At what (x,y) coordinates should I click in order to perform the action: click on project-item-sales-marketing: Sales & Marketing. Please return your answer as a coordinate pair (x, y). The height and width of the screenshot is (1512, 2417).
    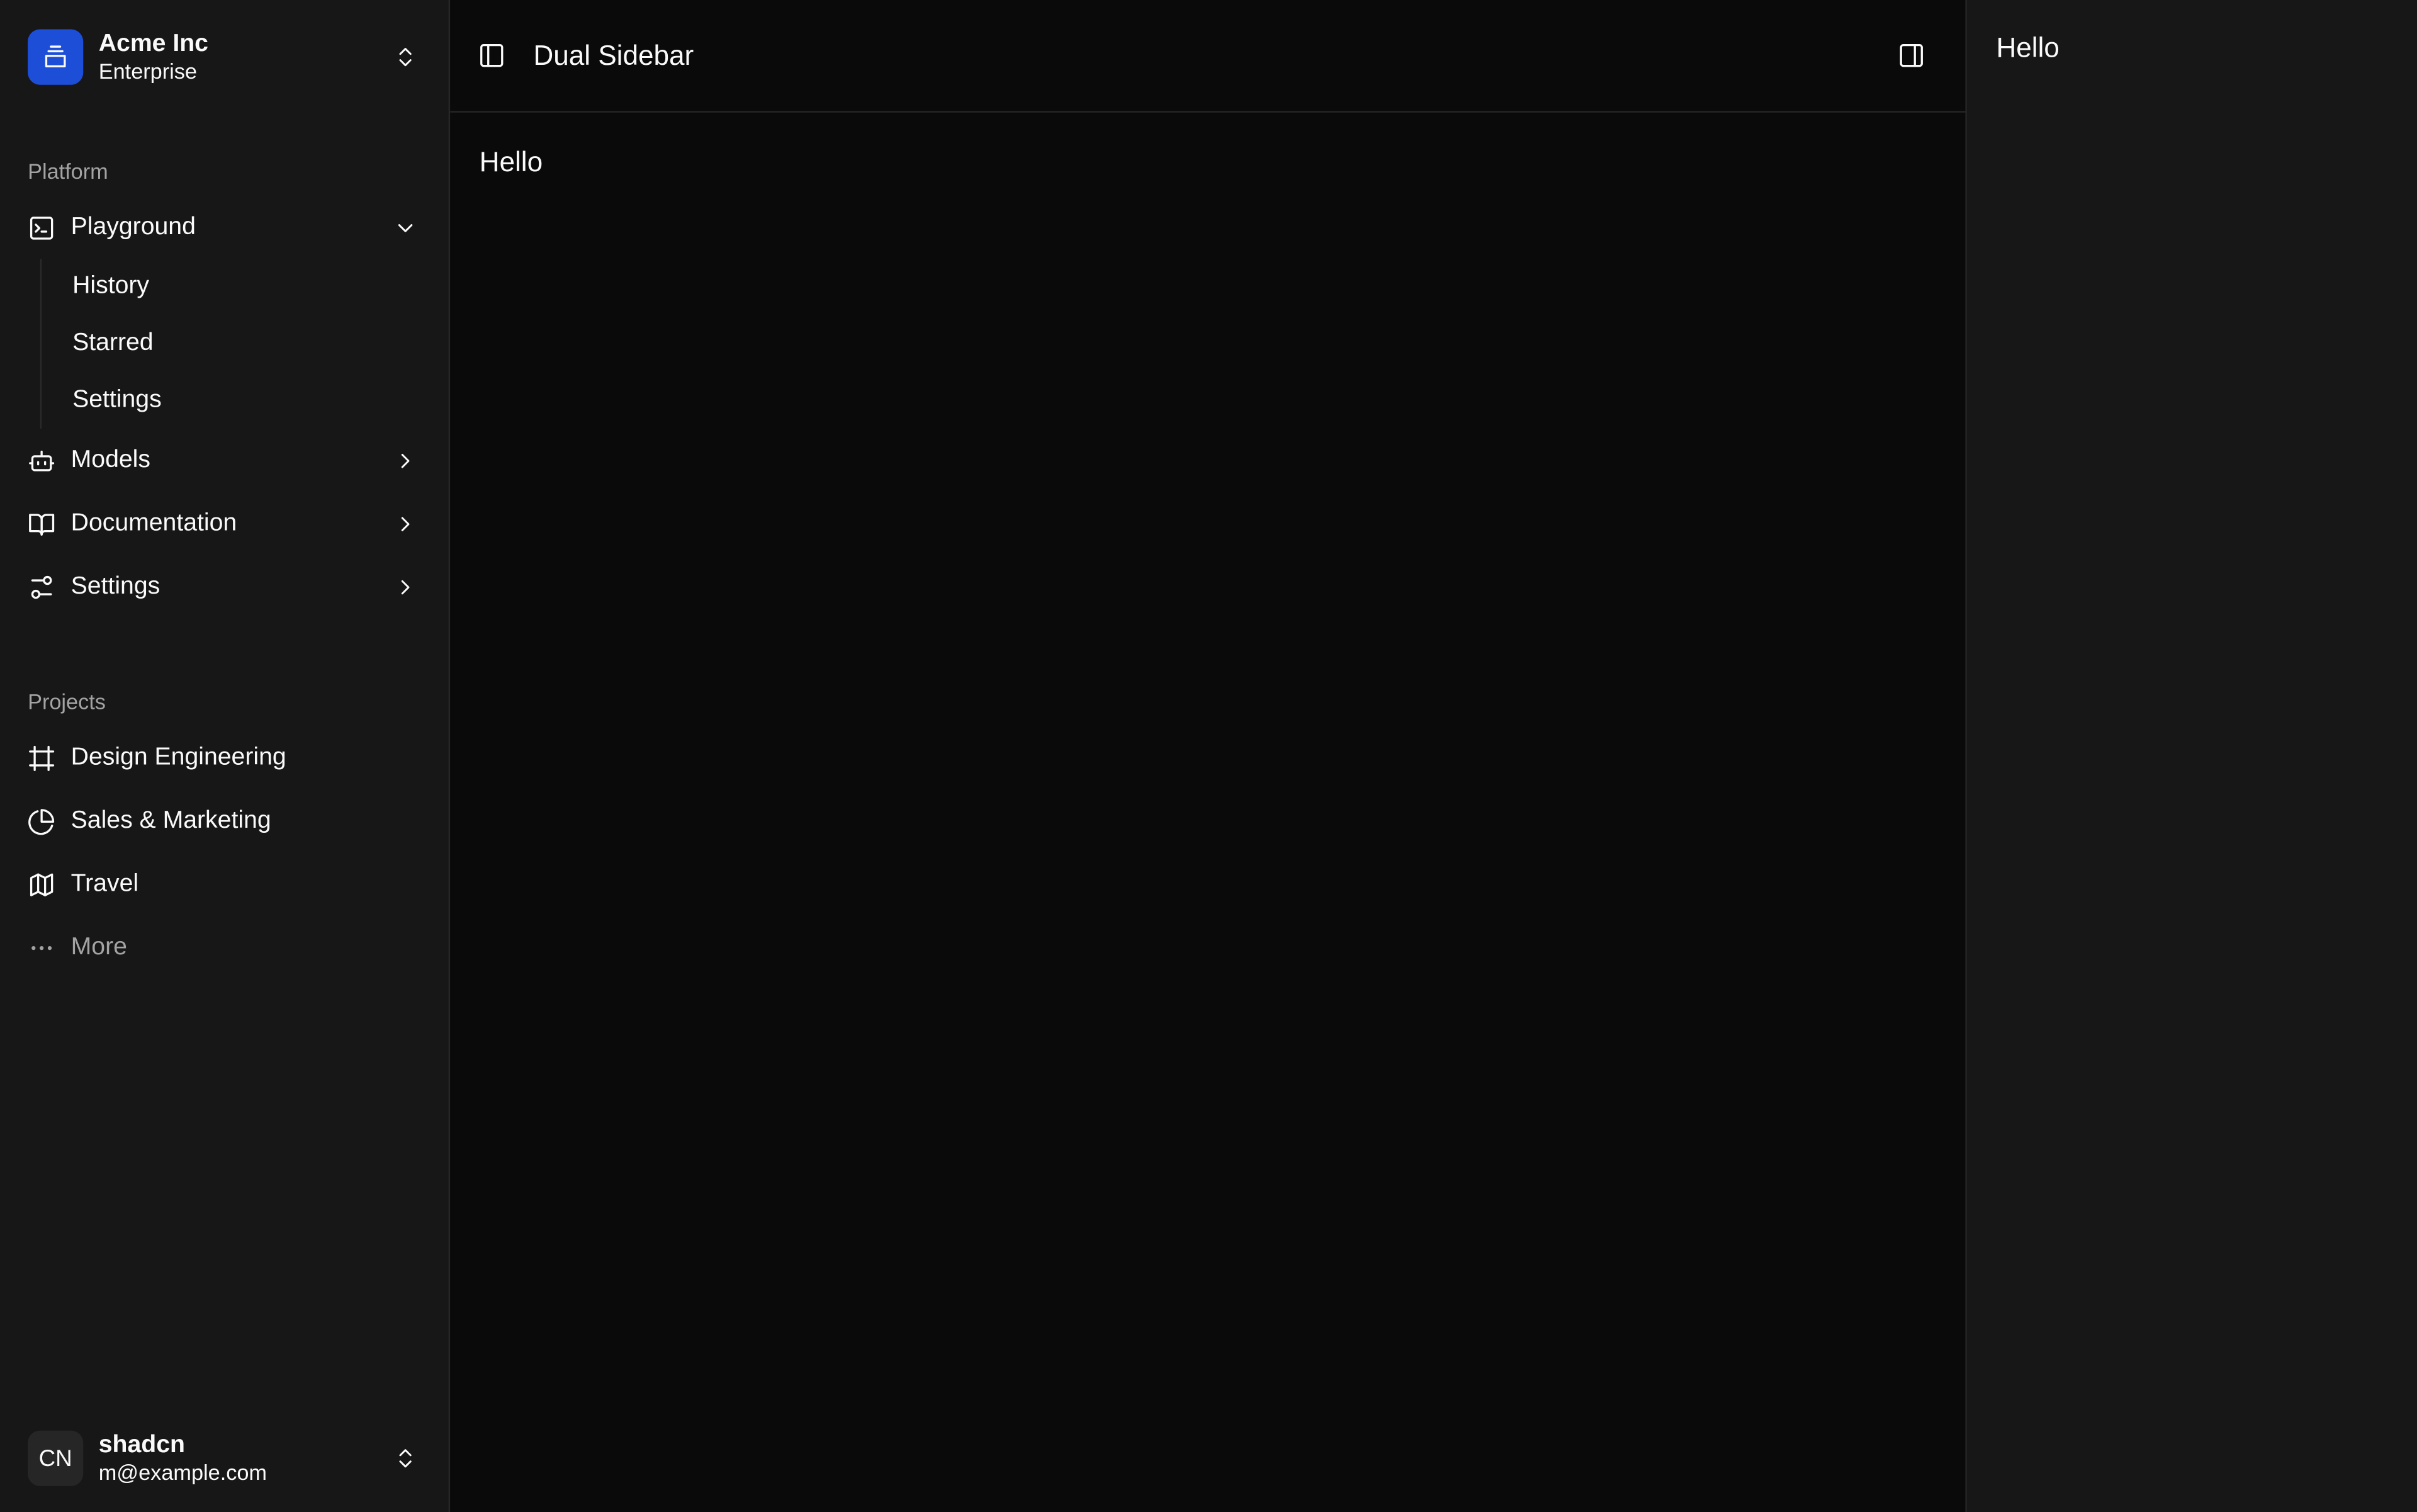
    Looking at the image, I should click on (224, 820).